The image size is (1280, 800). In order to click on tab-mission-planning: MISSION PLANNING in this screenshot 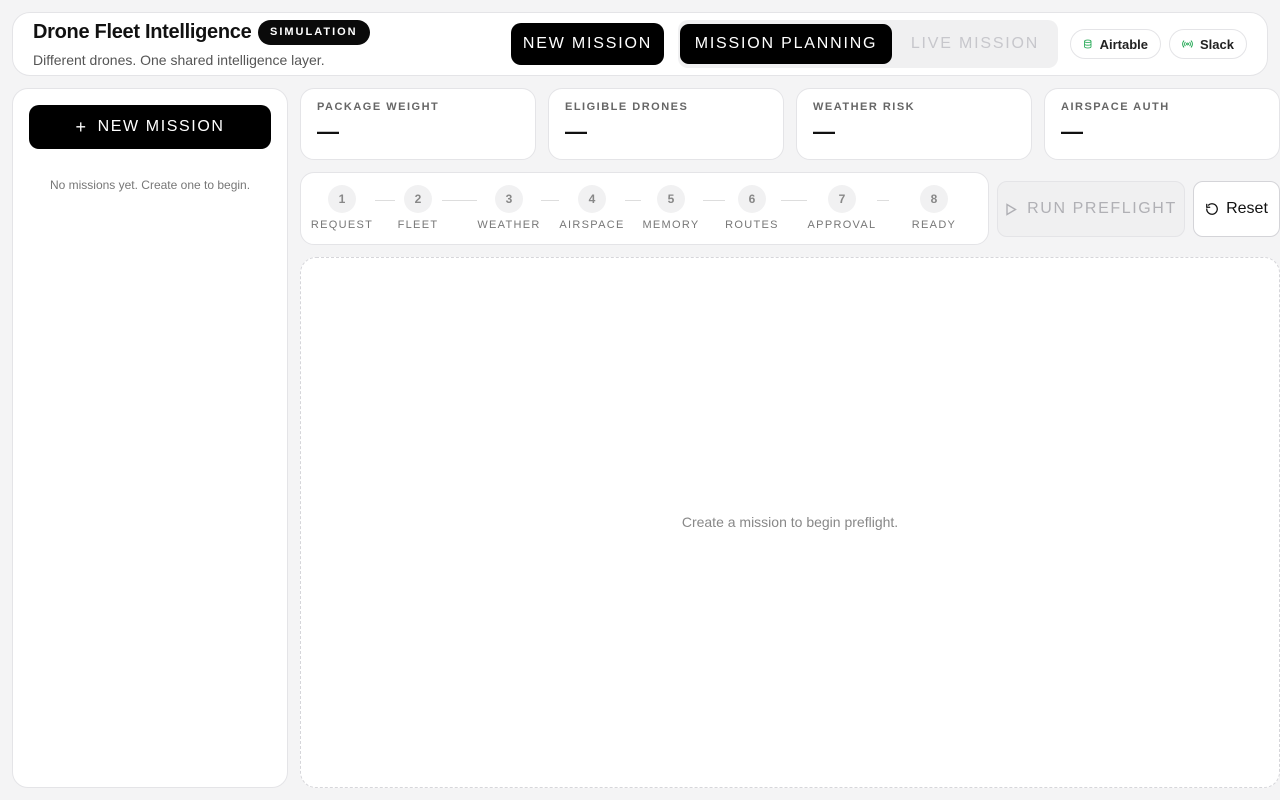, I will do `click(786, 44)`.